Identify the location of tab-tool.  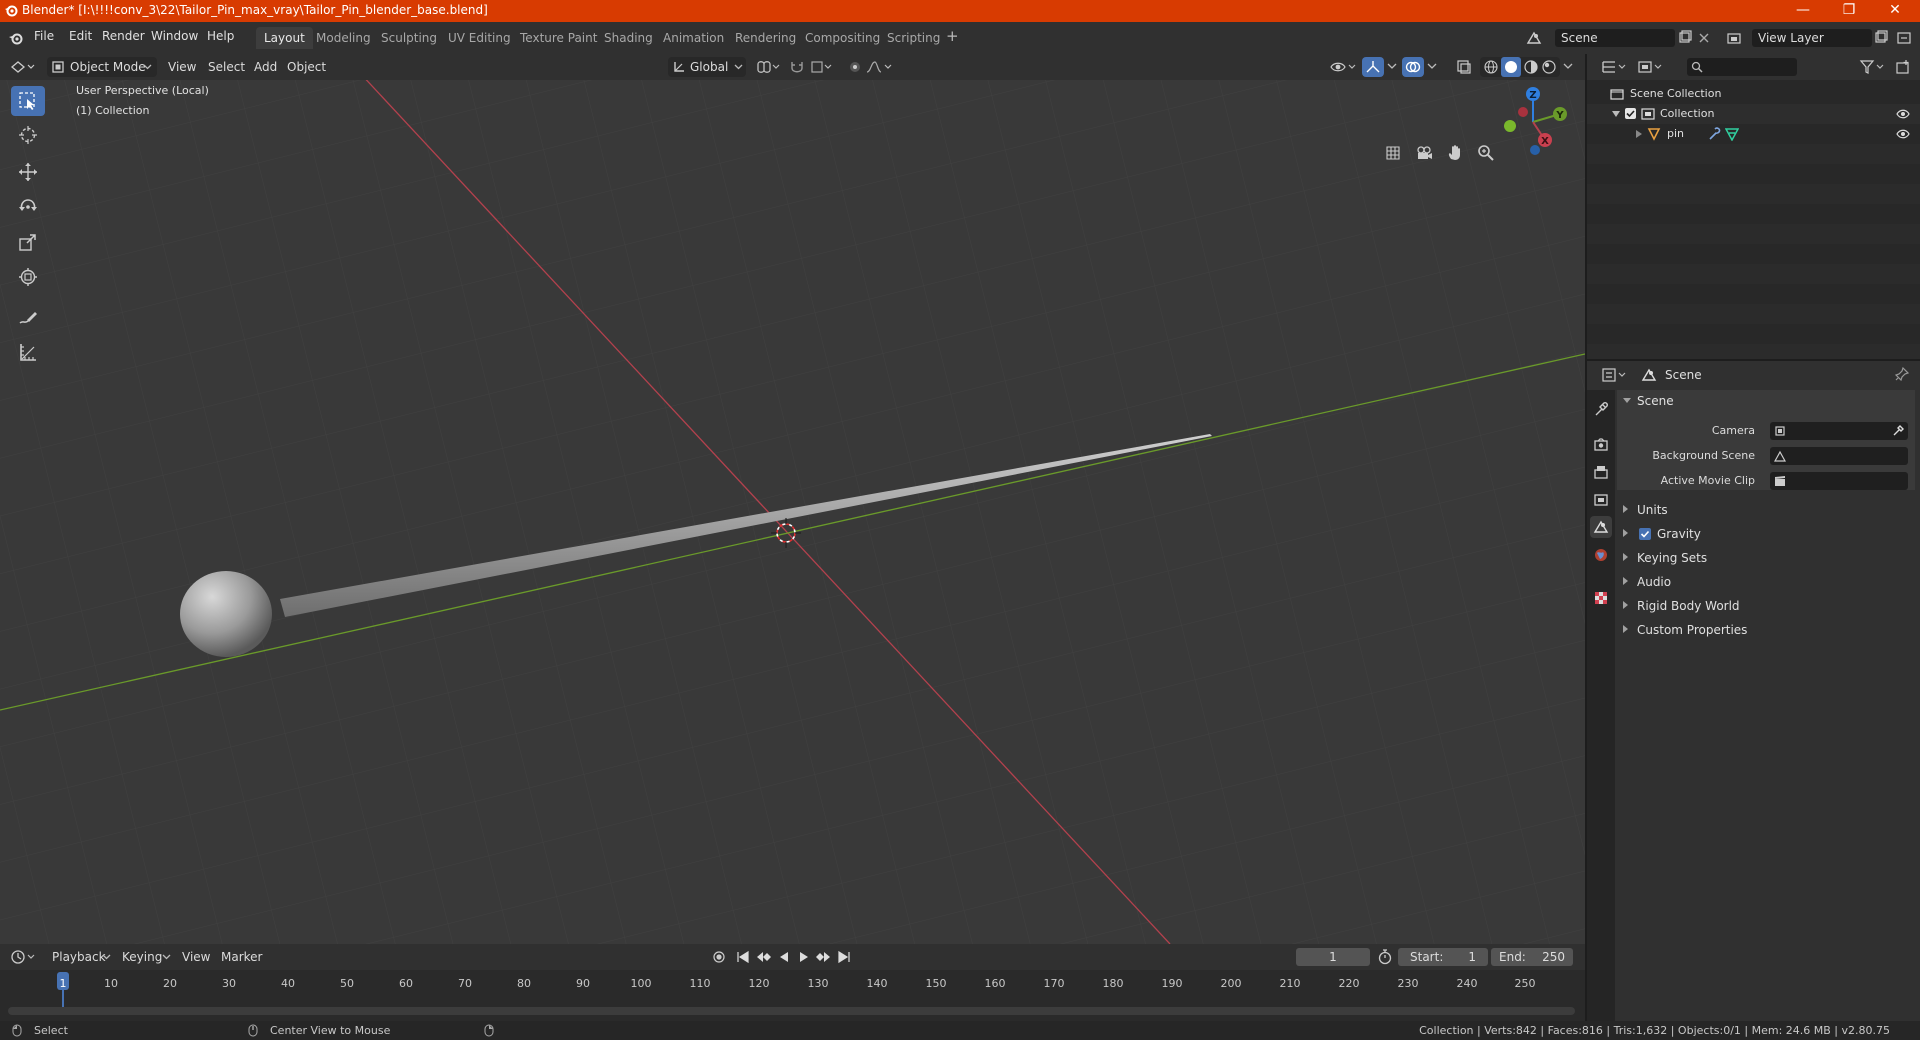
(1601, 409).